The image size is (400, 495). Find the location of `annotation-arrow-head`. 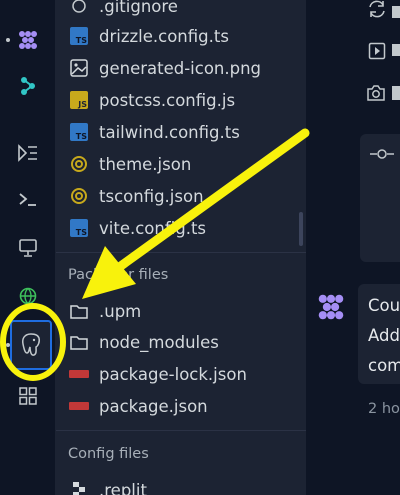

annotation-arrow-head is located at coordinates (109, 272).